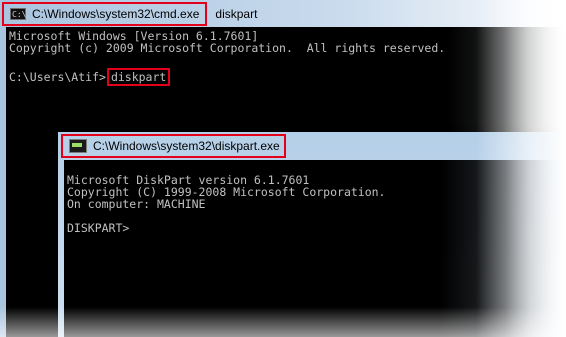  Describe the element at coordinates (98, 228) in the screenshot. I see `diskpart-prompt: DISKPART>` at that location.